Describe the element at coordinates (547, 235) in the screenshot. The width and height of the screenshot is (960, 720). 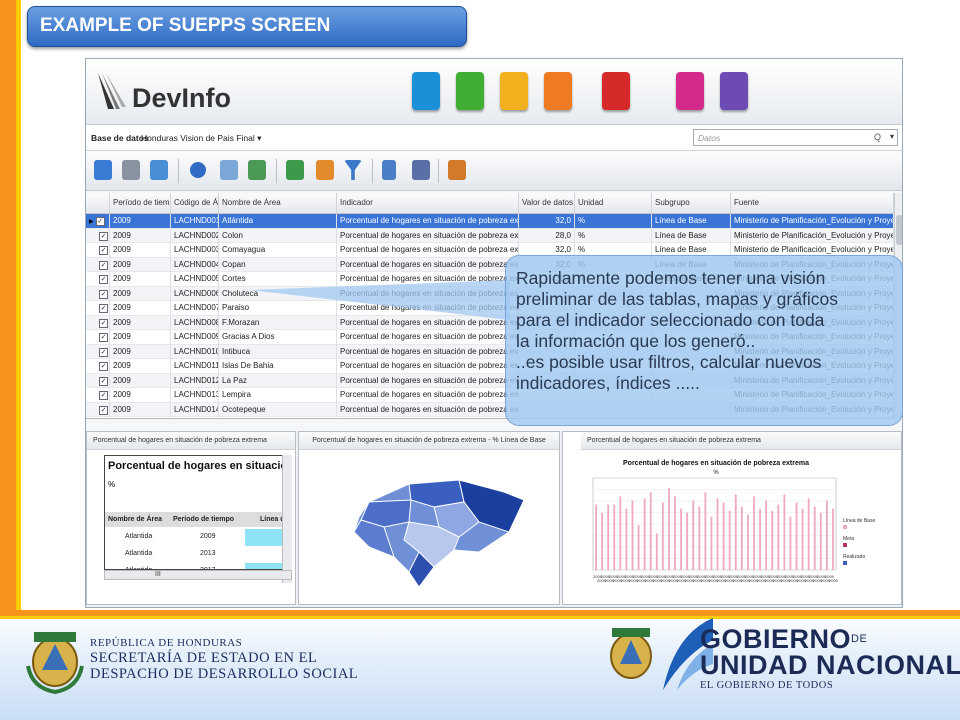
I see `cell-value: 28,0` at that location.